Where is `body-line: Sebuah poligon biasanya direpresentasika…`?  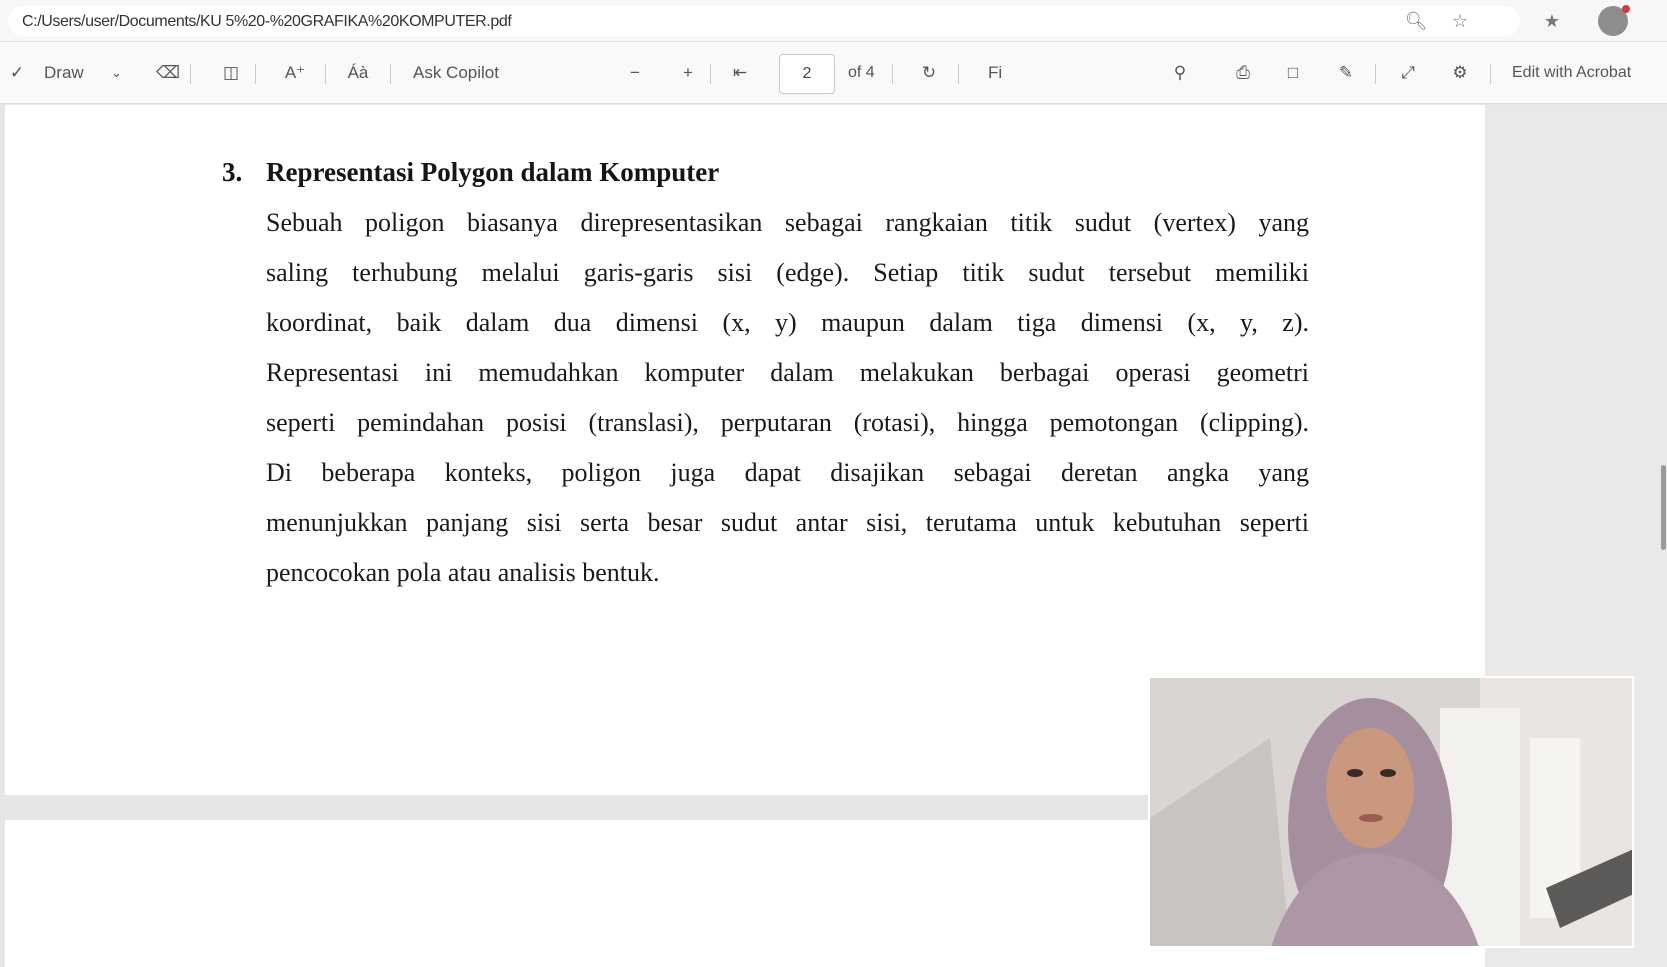
body-line: Sebuah poligon biasanya direpresentasika… is located at coordinates (787, 222).